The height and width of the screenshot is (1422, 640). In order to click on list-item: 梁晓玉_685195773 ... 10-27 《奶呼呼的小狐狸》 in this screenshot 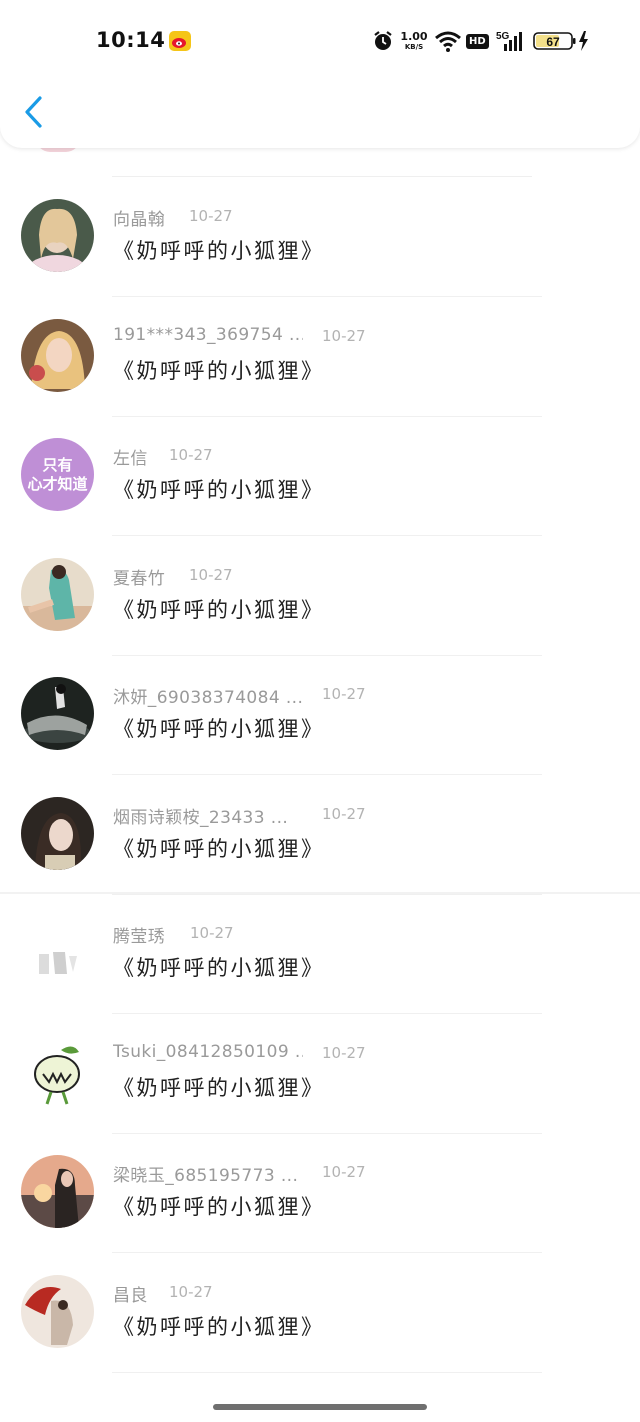, I will do `click(320, 1193)`.